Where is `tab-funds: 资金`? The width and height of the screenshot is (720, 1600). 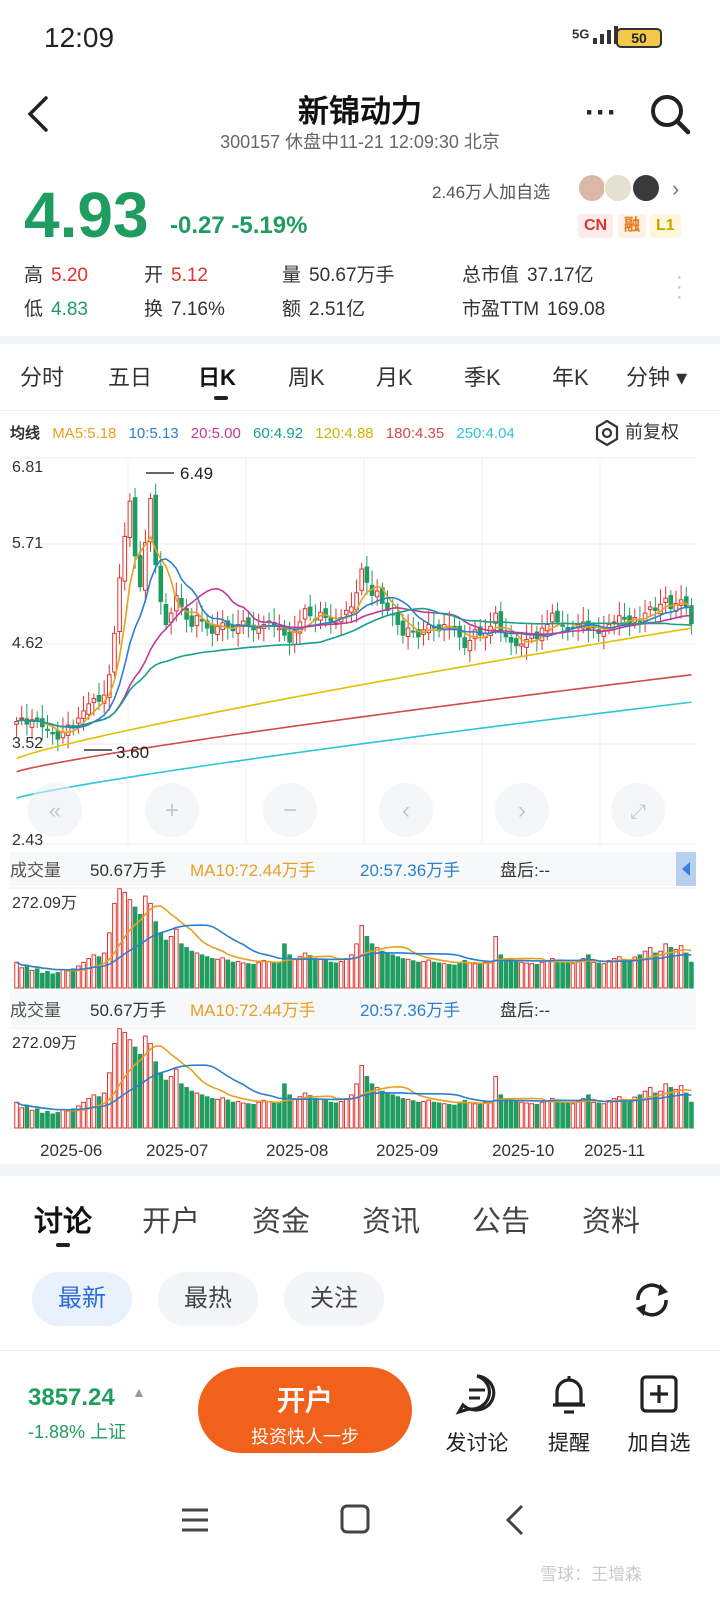
tab-funds: 资金 is located at coordinates (281, 1219).